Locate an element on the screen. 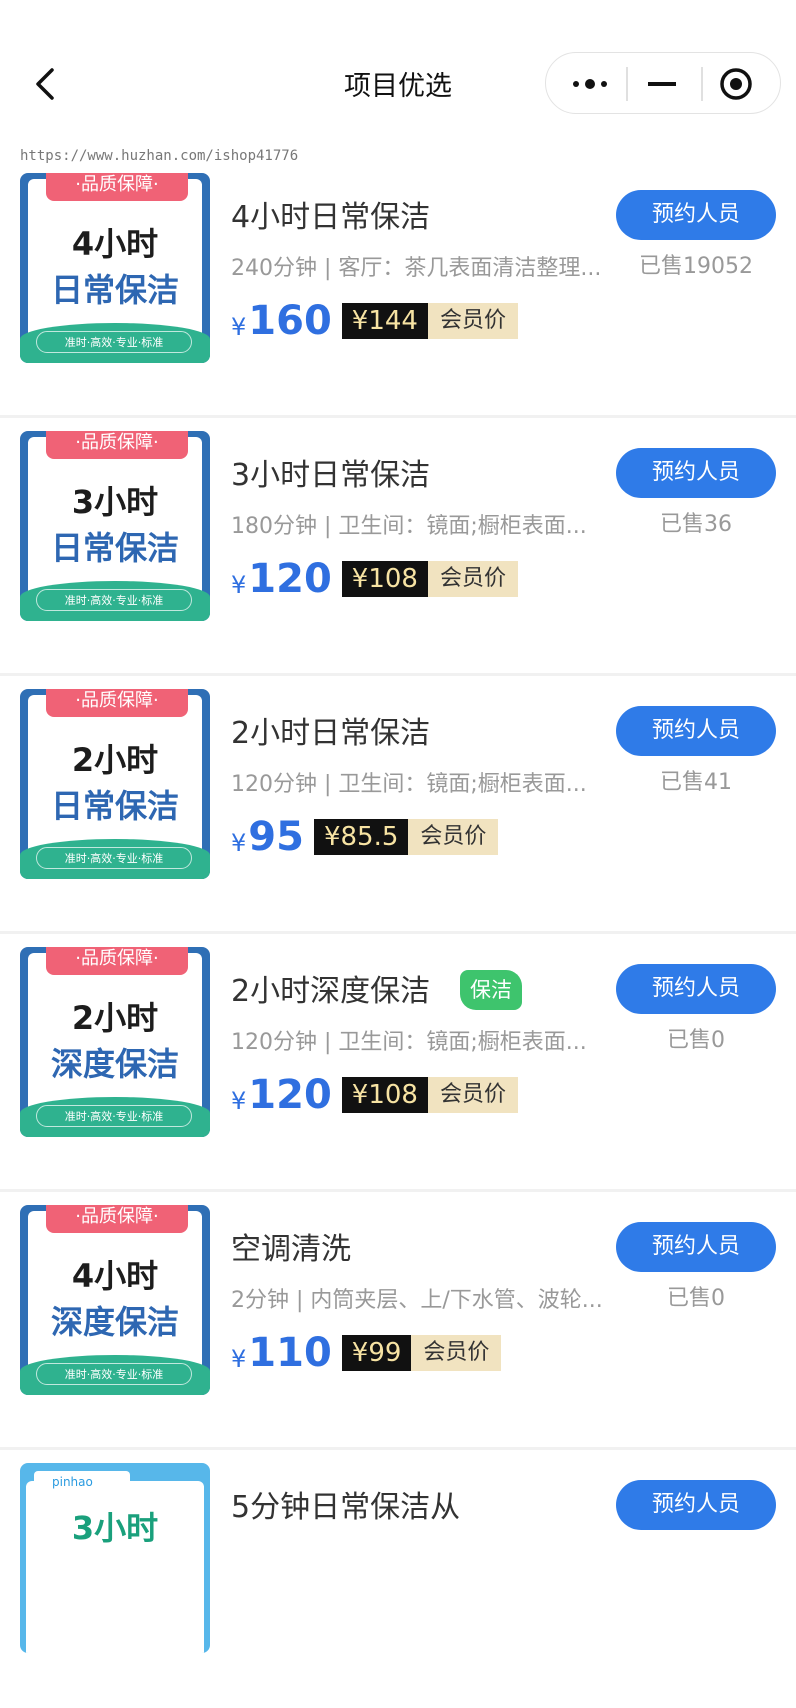 This screenshot has height=1708, width=796. service-thumbnail: ·品质保障· 4小时 深度保洁 准时·高效·专业·标准 is located at coordinates (115, 1300).